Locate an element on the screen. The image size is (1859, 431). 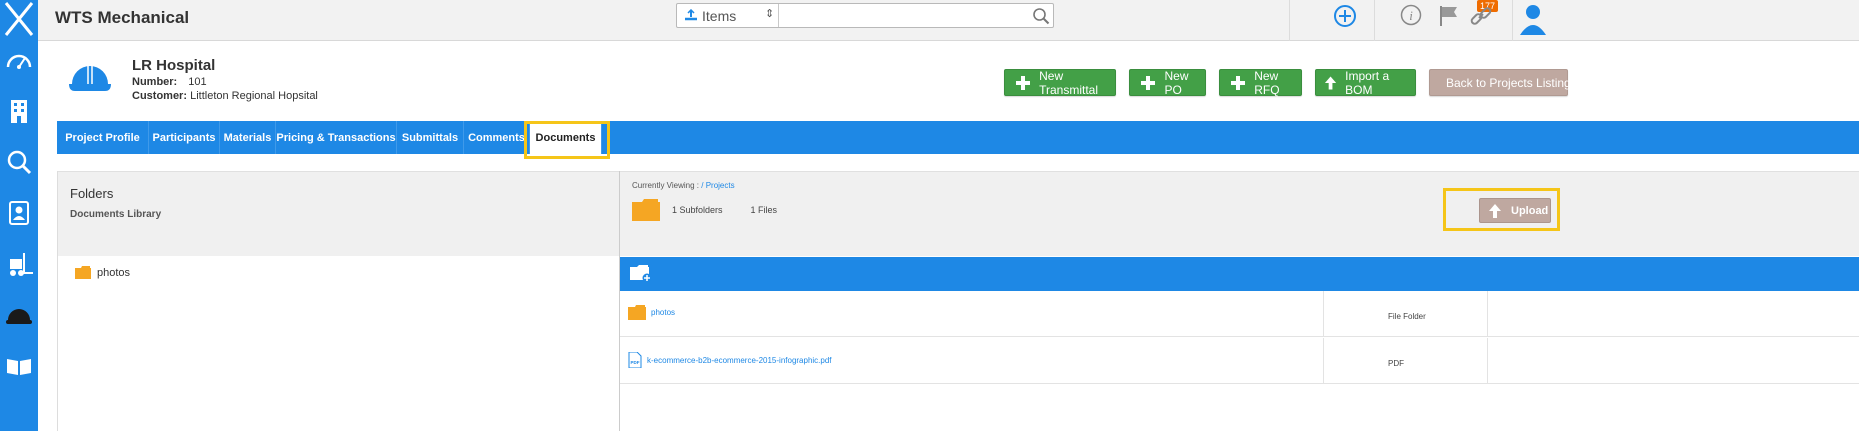
folders-header: Folders Documents Library is located at coordinates (339, 213).